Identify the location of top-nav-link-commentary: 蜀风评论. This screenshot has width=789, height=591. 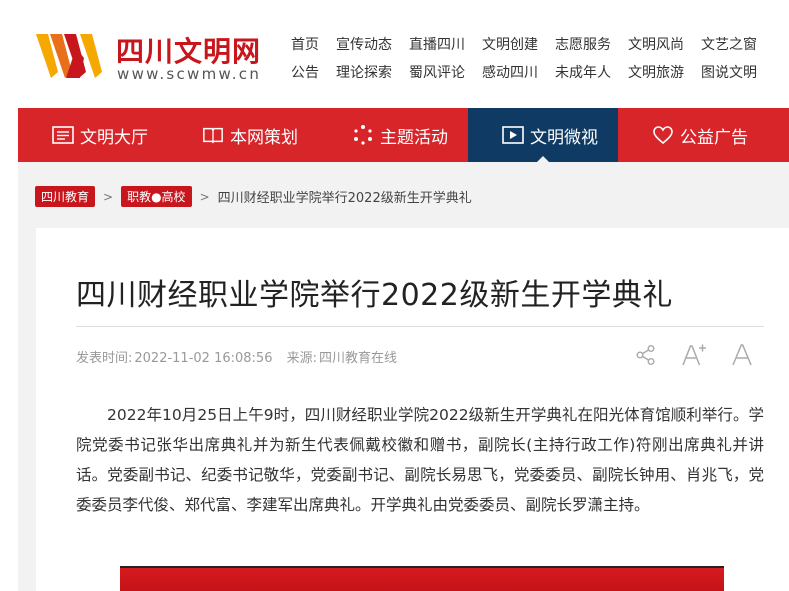
(437, 72).